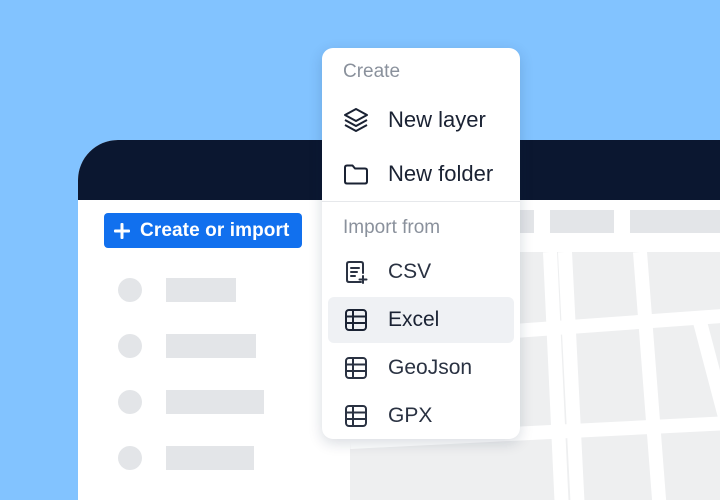 The height and width of the screenshot is (500, 720). Describe the element at coordinates (356, 120) in the screenshot. I see `layers-icon` at that location.